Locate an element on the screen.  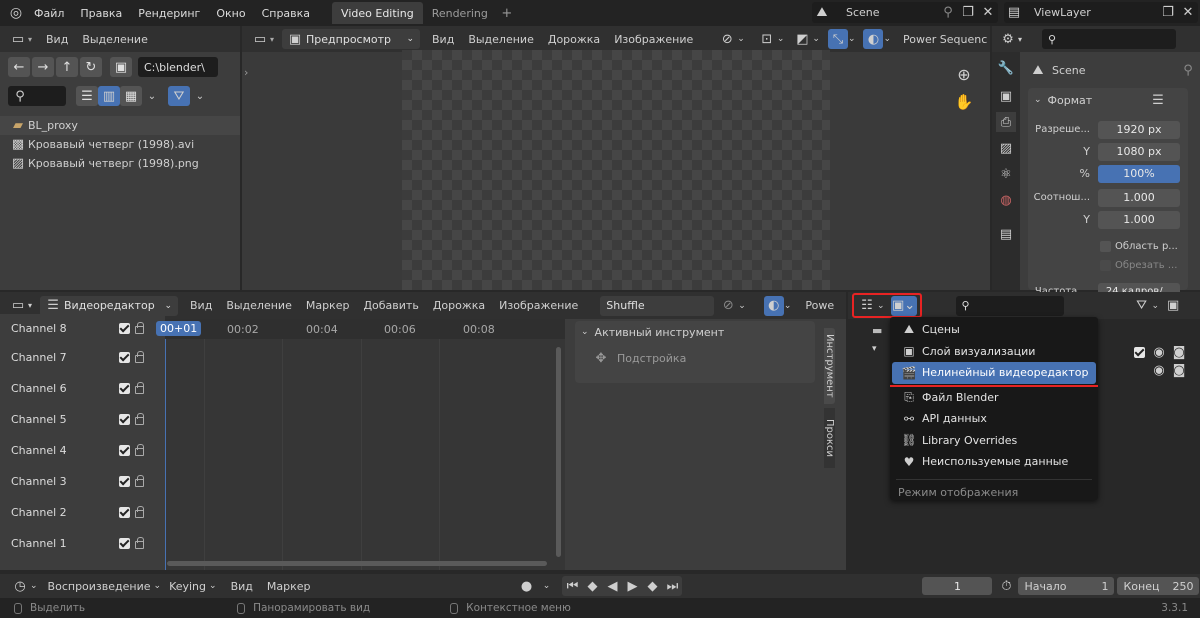
display-mode-view-layer: ▣ Слой визуализации is located at coordinates (994, 352).